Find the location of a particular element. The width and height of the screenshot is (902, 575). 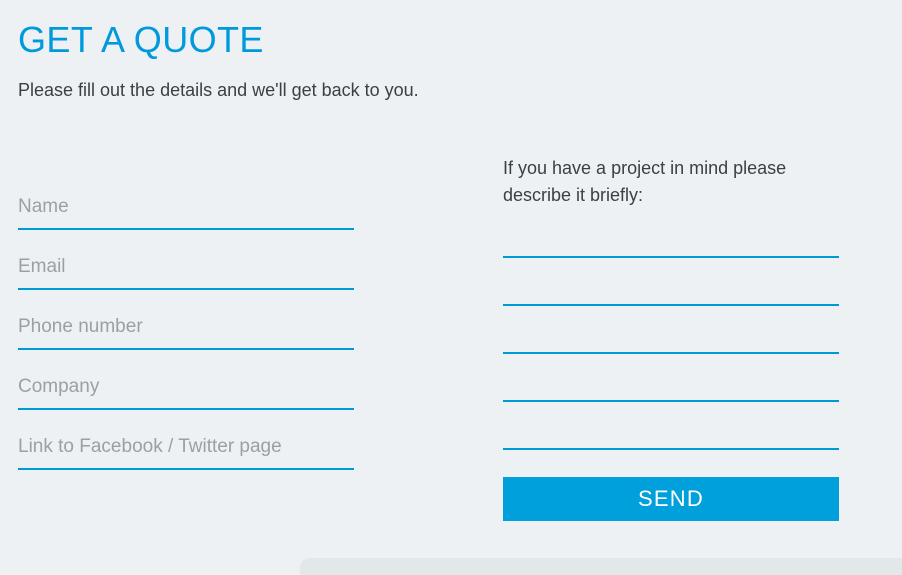

phone-number-input is located at coordinates (186, 331).